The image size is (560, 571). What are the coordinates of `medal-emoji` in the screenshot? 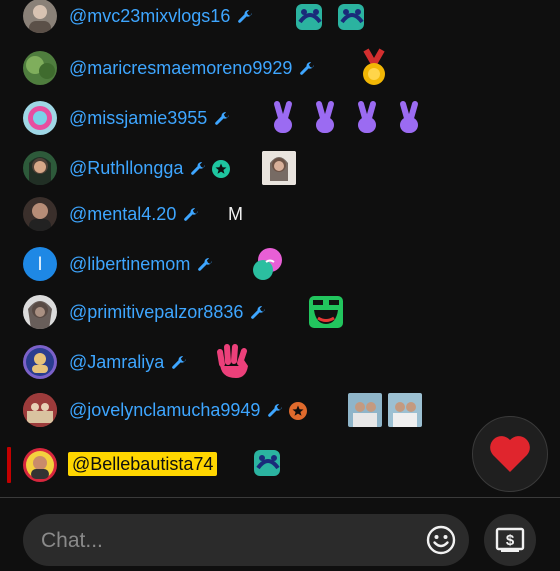 It's located at (374, 66).